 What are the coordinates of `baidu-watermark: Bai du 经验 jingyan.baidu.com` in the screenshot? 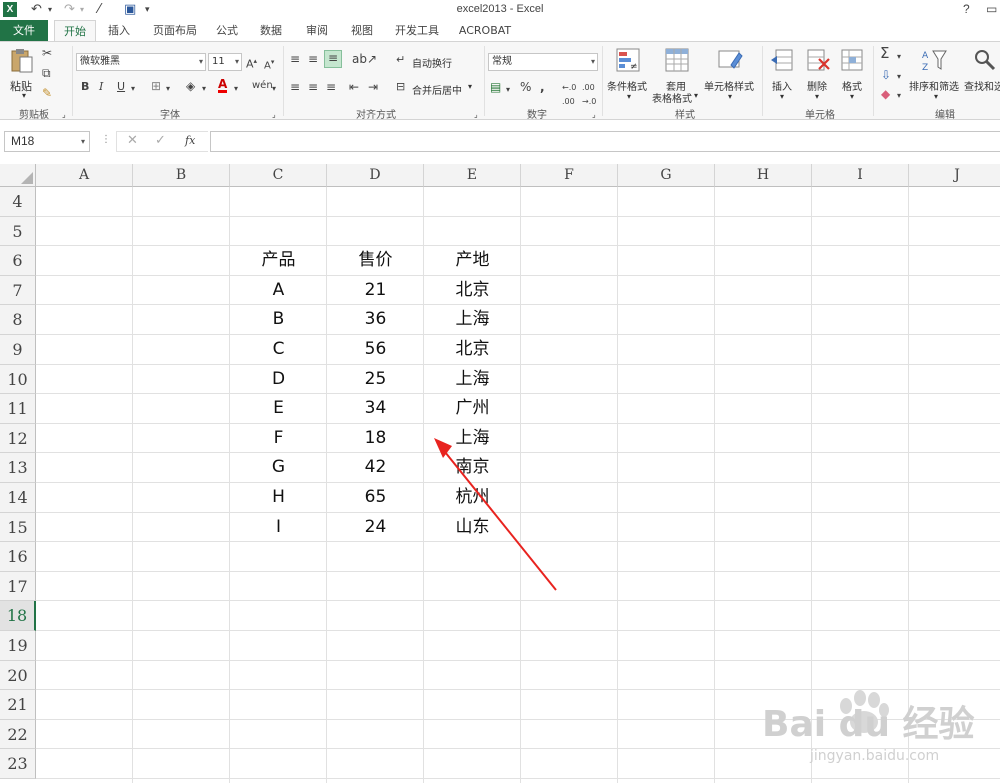 It's located at (868, 727).